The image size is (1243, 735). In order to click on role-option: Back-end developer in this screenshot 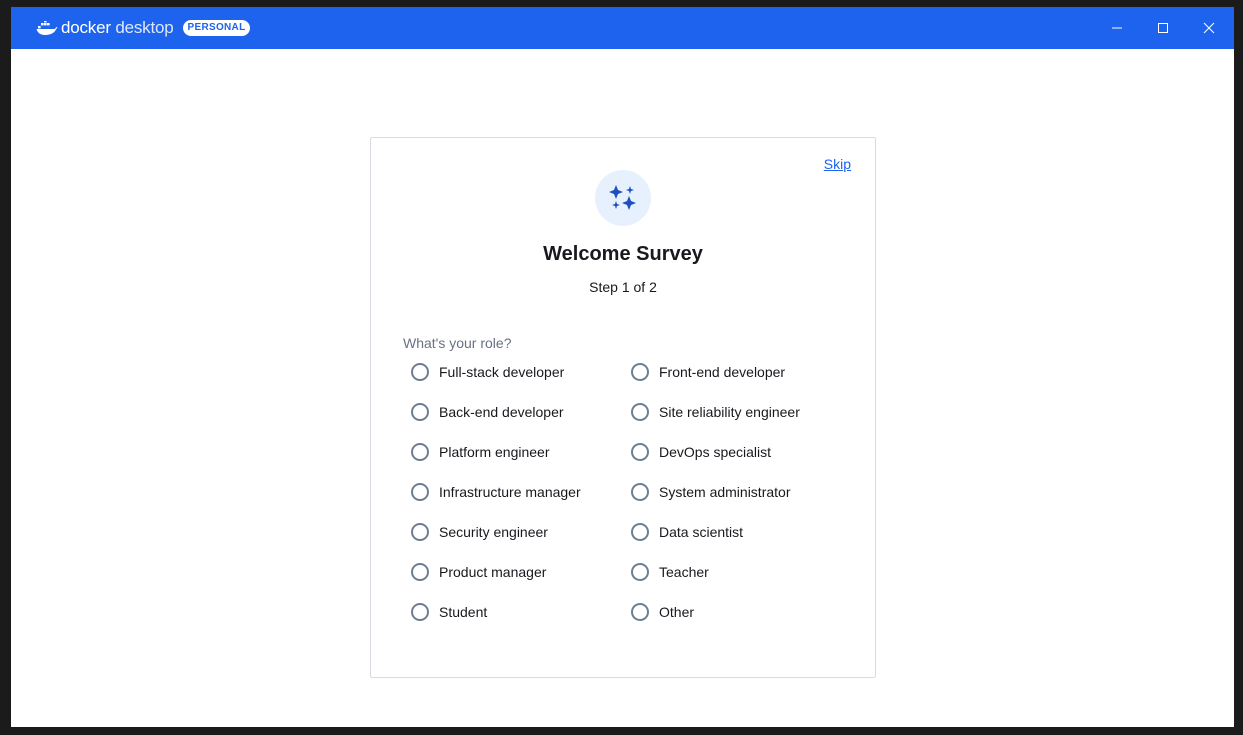, I will do `click(487, 412)`.